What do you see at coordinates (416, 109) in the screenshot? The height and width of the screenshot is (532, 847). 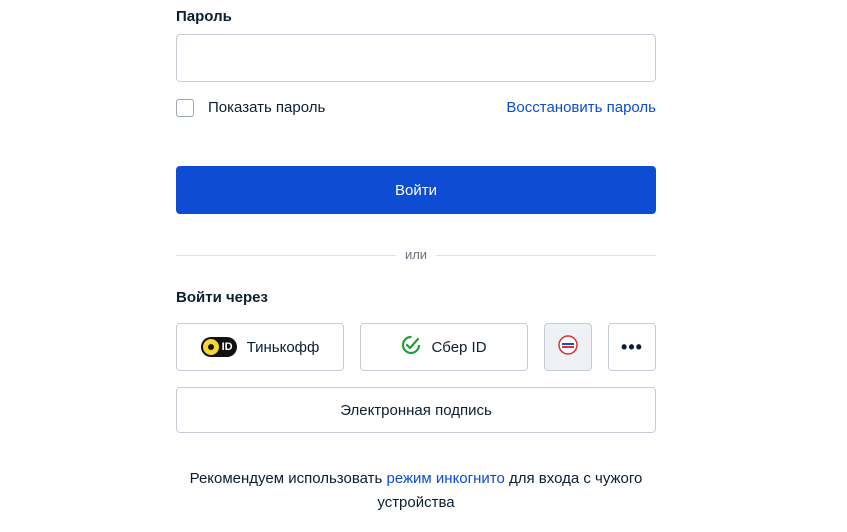 I see `password-options: Показать пароль Восстановить пароль` at bounding box center [416, 109].